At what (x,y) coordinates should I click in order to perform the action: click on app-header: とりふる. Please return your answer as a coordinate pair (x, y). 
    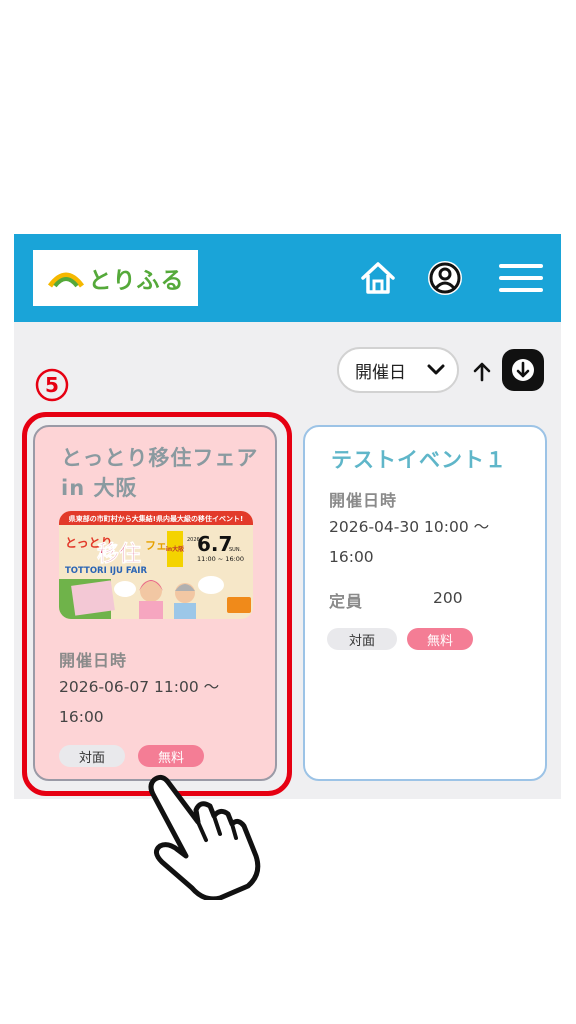
    Looking at the image, I should click on (287, 278).